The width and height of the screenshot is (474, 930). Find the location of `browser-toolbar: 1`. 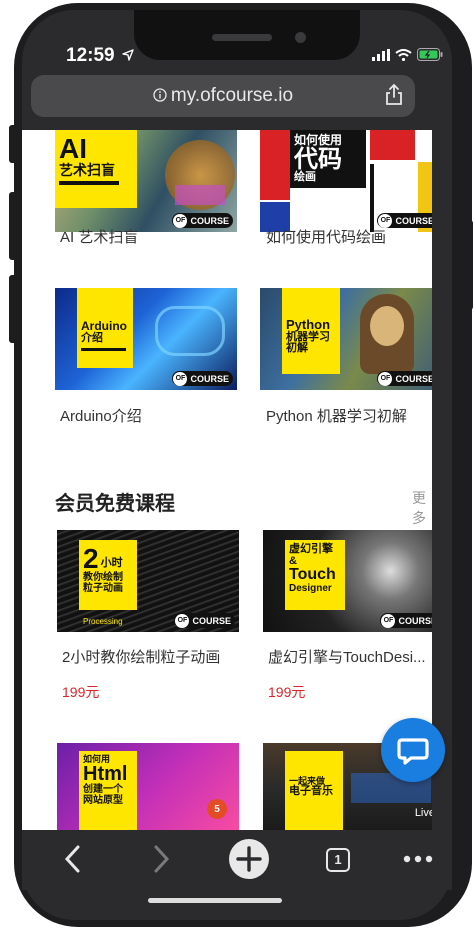

browser-toolbar: 1 is located at coordinates (237, 860).